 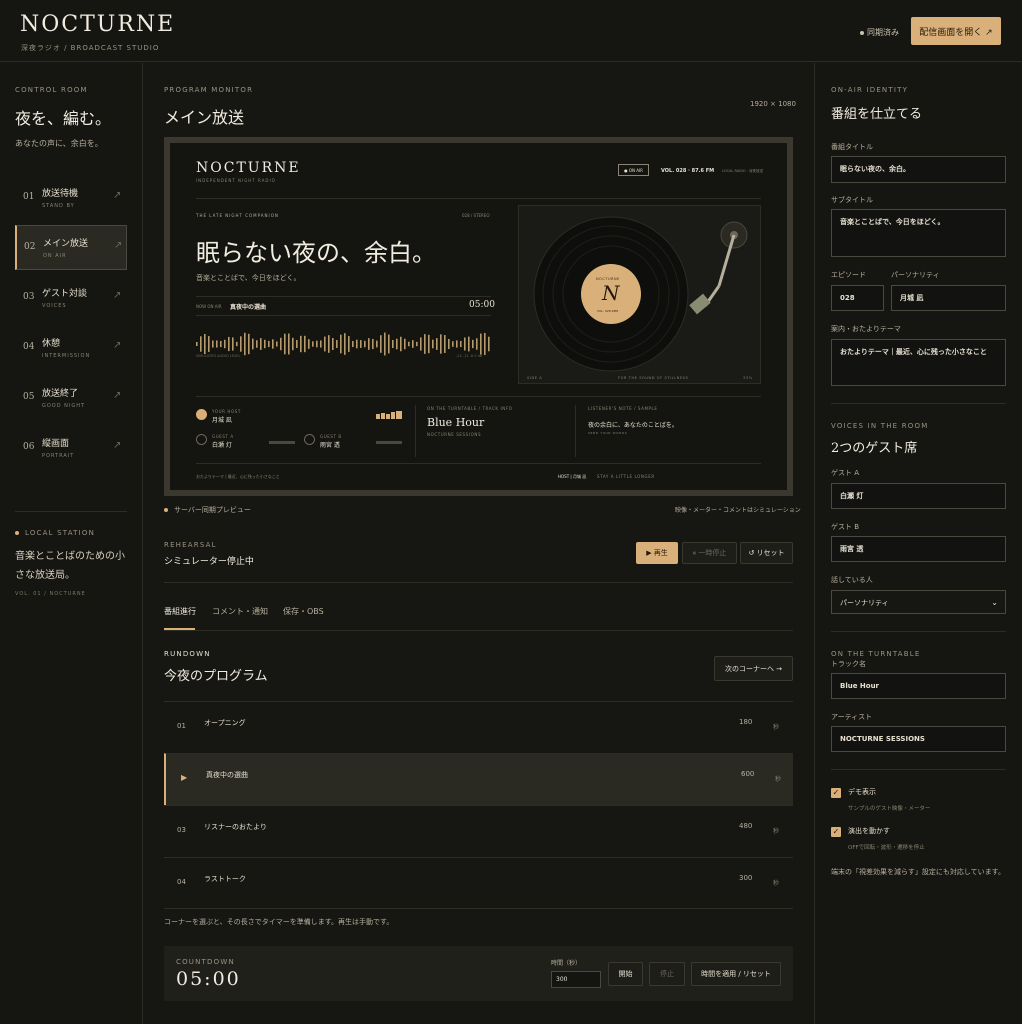 What do you see at coordinates (51, 344) in the screenshot?
I see `scene-title: 休憩` at bounding box center [51, 344].